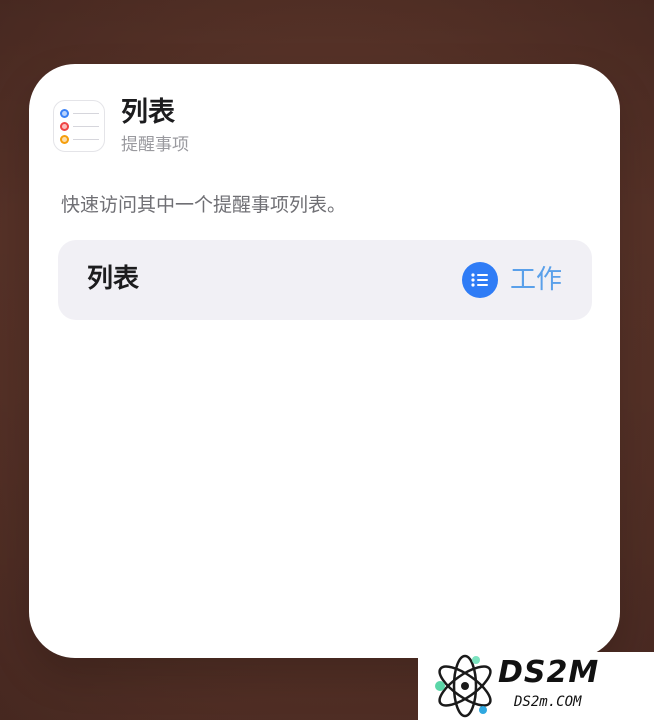 The height and width of the screenshot is (720, 654). What do you see at coordinates (148, 112) in the screenshot?
I see `widget-title: 列表` at bounding box center [148, 112].